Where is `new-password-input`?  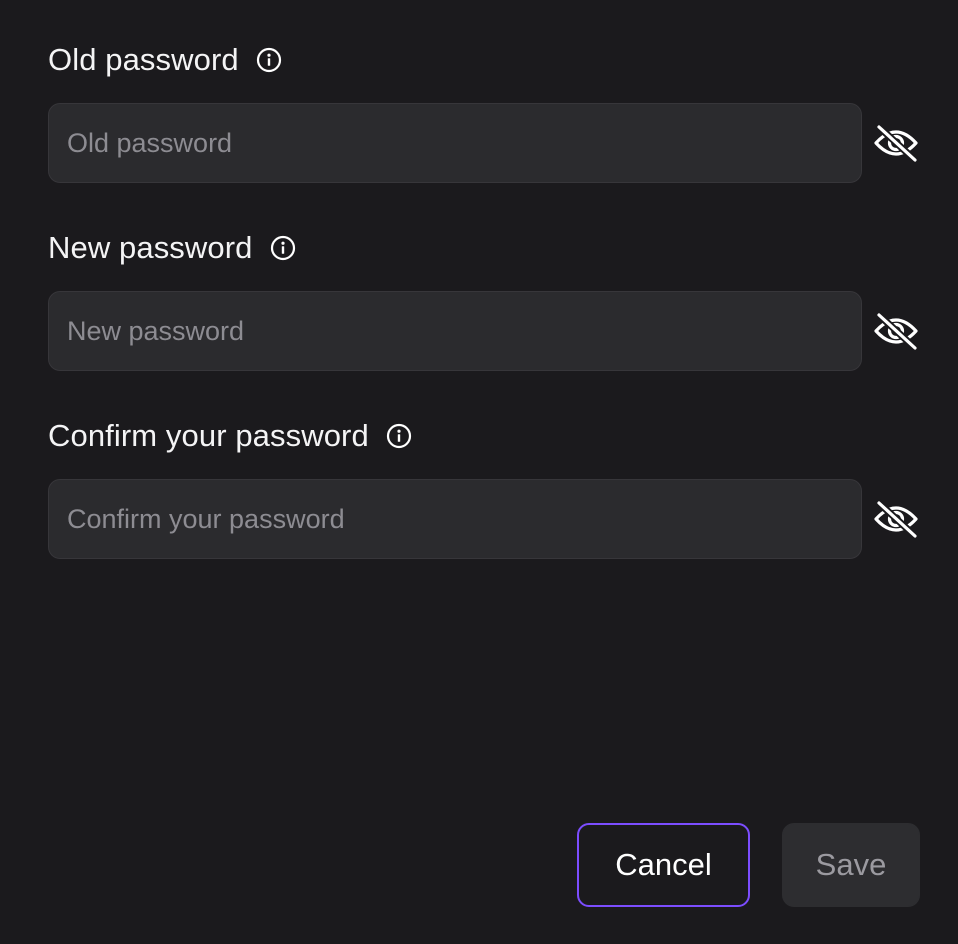 new-password-input is located at coordinates (455, 331).